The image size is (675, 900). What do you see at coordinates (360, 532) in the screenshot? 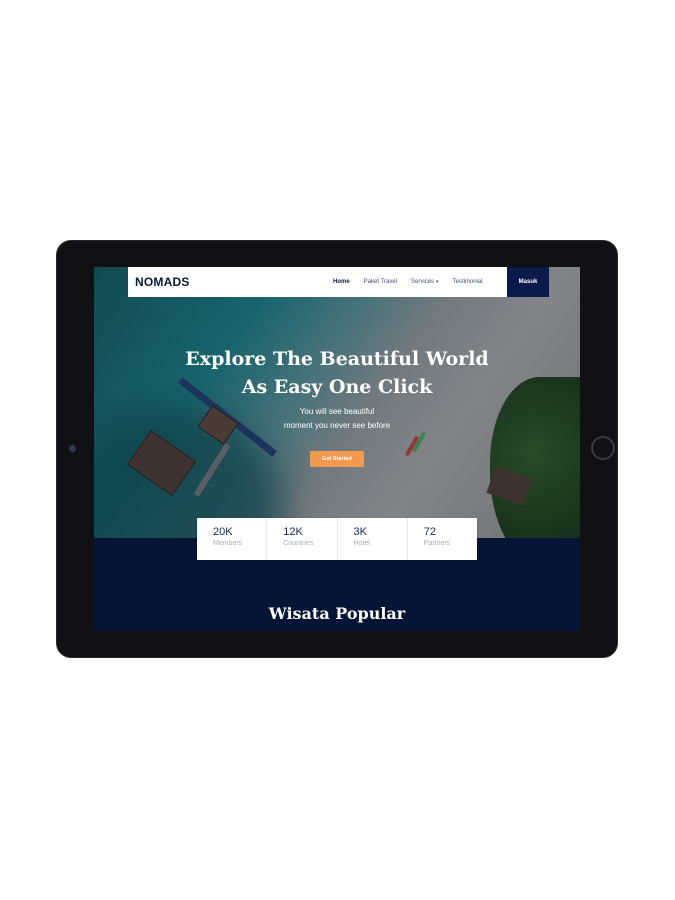
I see `stat-value: 3K` at bounding box center [360, 532].